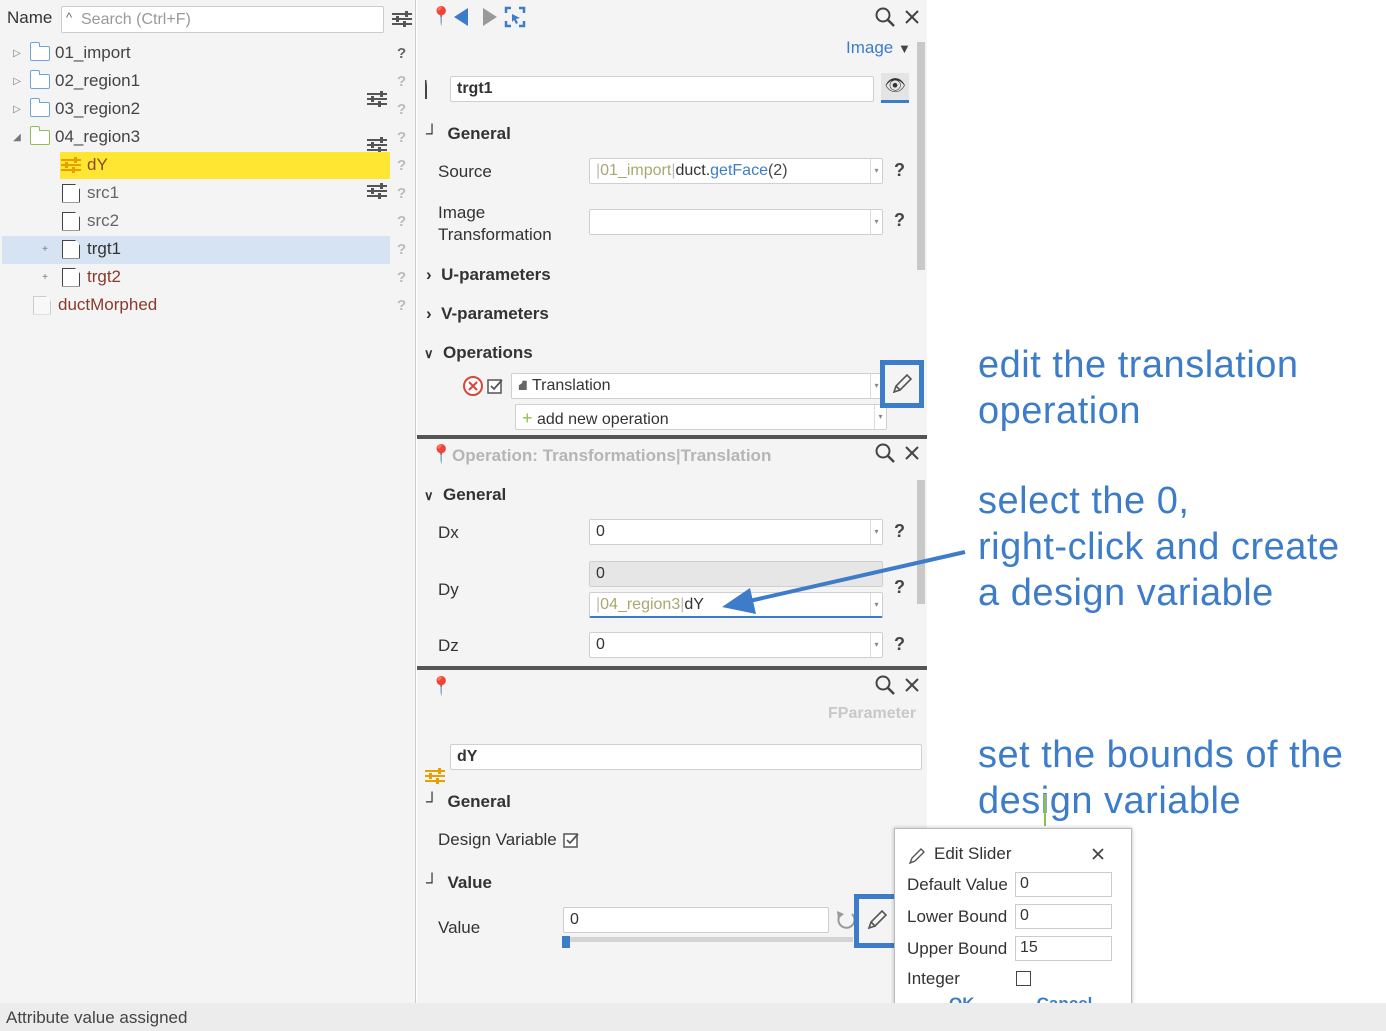  What do you see at coordinates (487, 314) in the screenshot?
I see `section-v-parameters: › V-parameters` at bounding box center [487, 314].